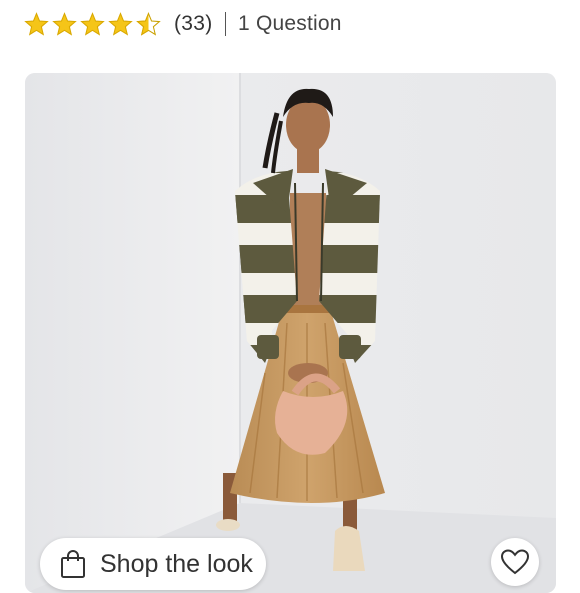 The image size is (580, 593). I want to click on star-rating, so click(94, 24).